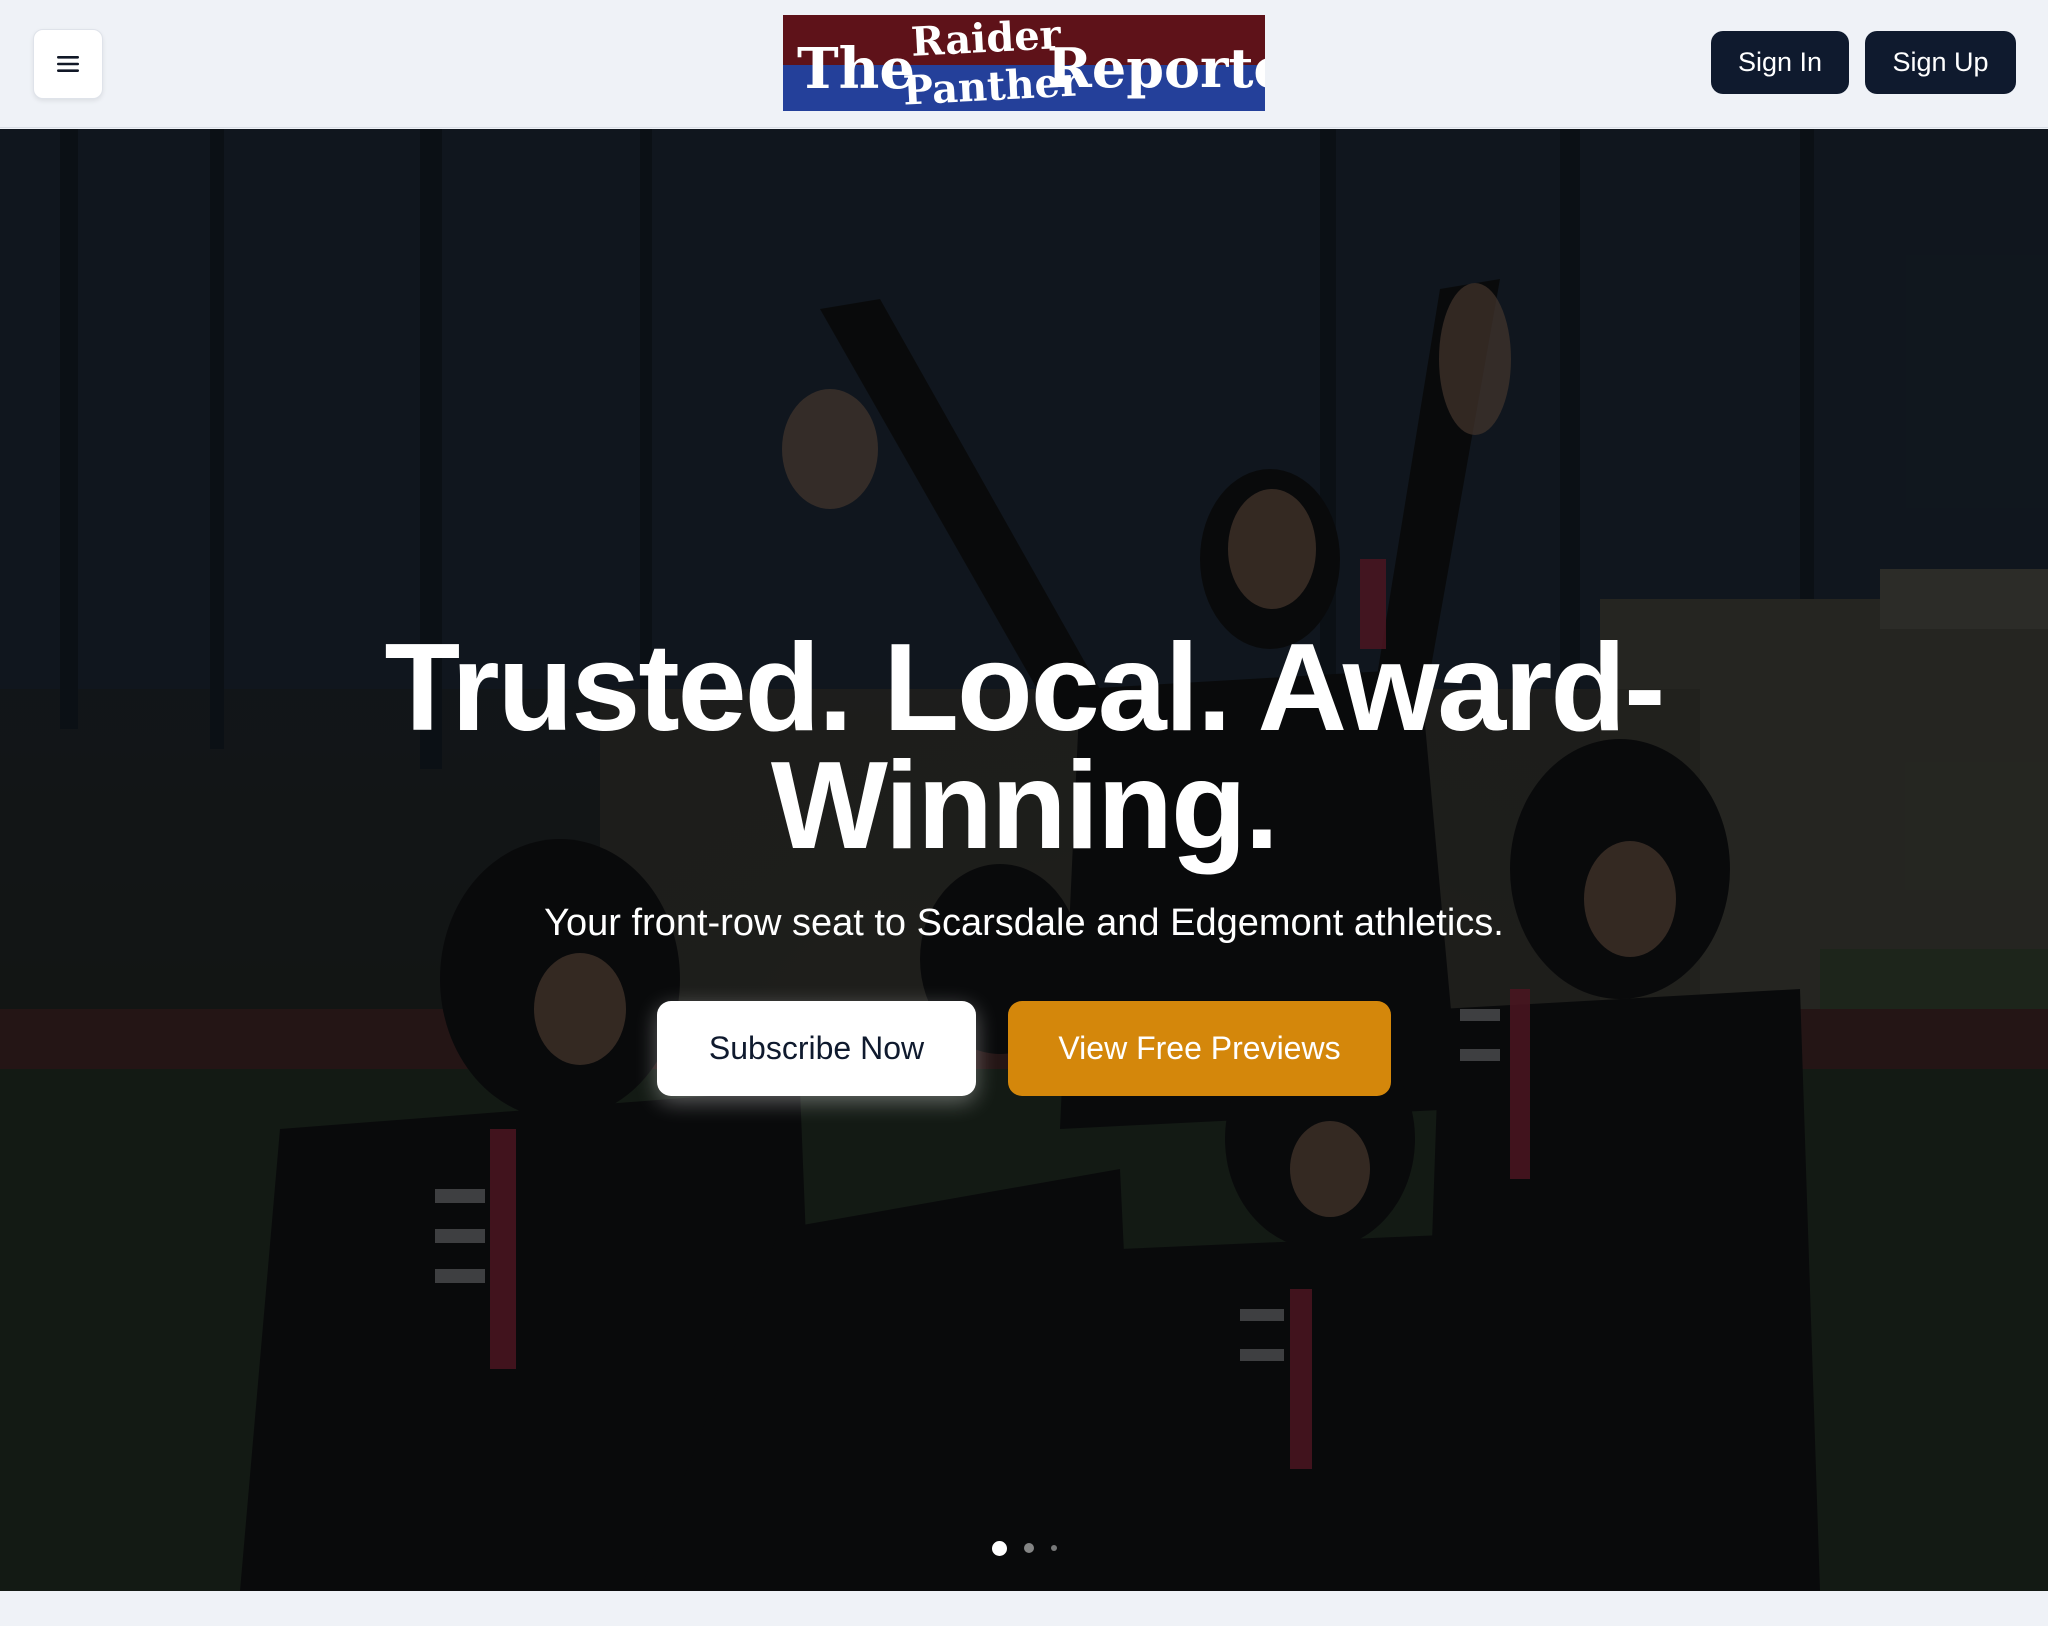 The height and width of the screenshot is (1626, 2048). I want to click on sign-in-button: Sign In, so click(1780, 62).